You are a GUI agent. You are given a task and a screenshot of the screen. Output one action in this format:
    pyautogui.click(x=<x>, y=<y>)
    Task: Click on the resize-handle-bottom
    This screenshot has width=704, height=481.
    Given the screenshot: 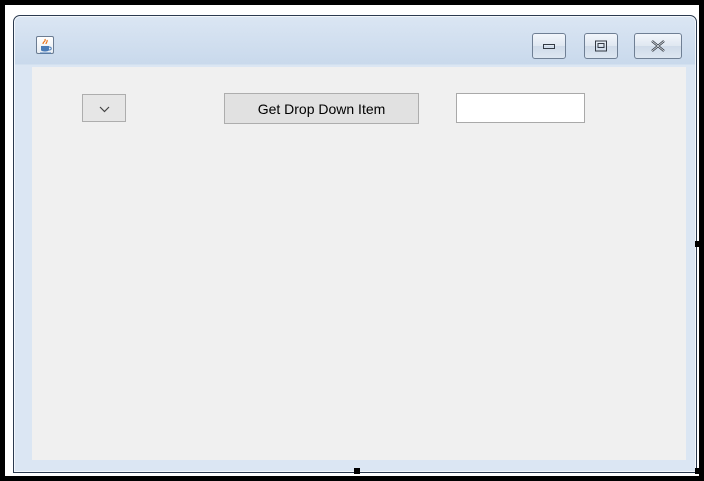 What is the action you would take?
    pyautogui.click(x=357, y=471)
    